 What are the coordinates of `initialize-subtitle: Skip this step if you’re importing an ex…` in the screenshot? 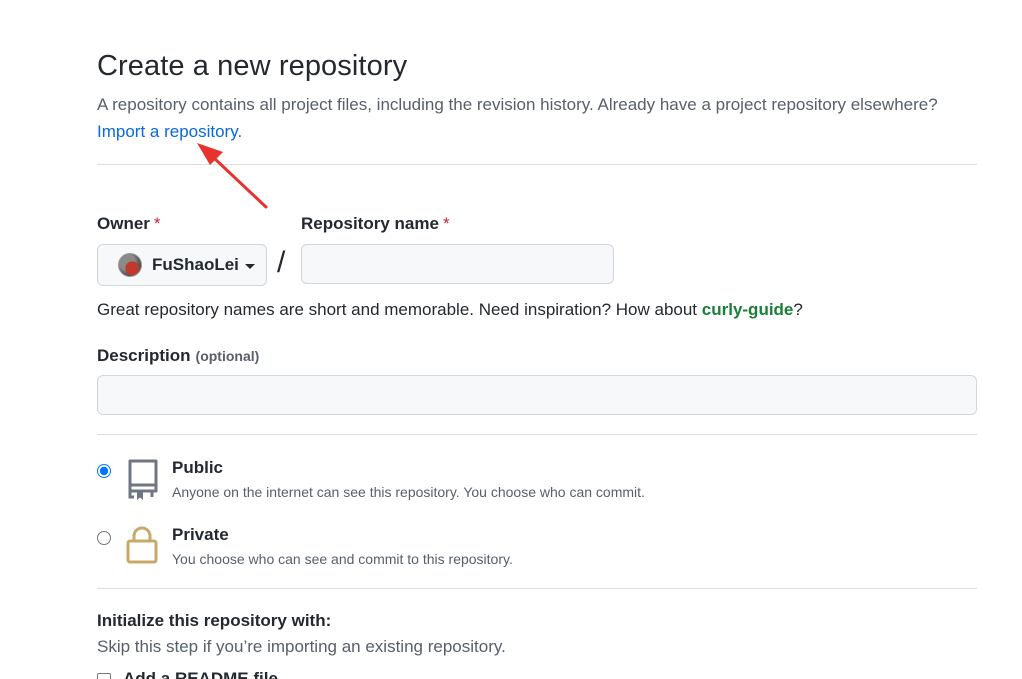 It's located at (301, 646).